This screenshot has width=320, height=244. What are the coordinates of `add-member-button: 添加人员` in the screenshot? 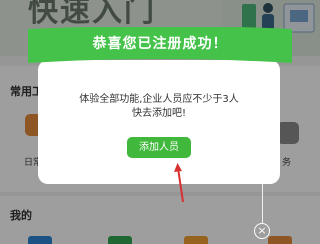 It's located at (159, 147).